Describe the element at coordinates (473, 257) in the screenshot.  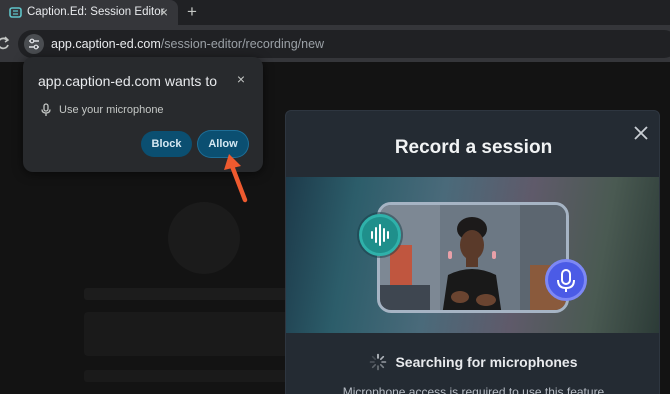
I see `speaker-photo` at that location.